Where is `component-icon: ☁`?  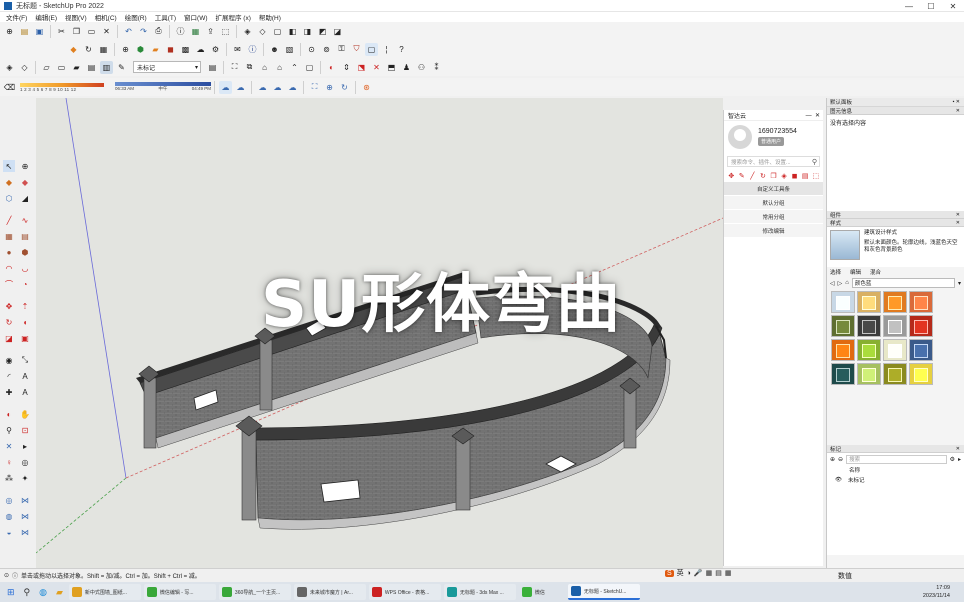 component-icon: ☁ is located at coordinates (200, 49).